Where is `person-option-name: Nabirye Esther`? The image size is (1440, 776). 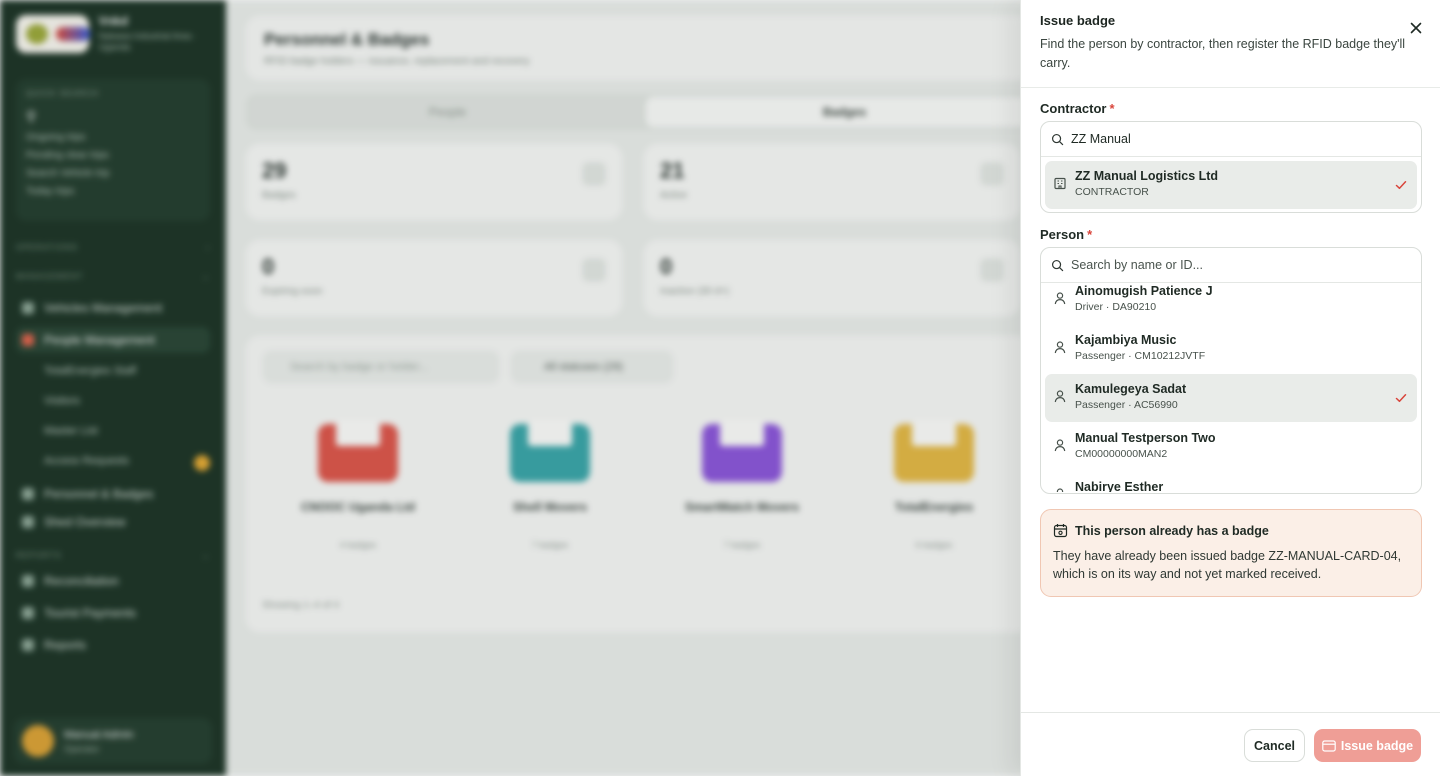
person-option-name: Nabirye Esther is located at coordinates (1119, 486).